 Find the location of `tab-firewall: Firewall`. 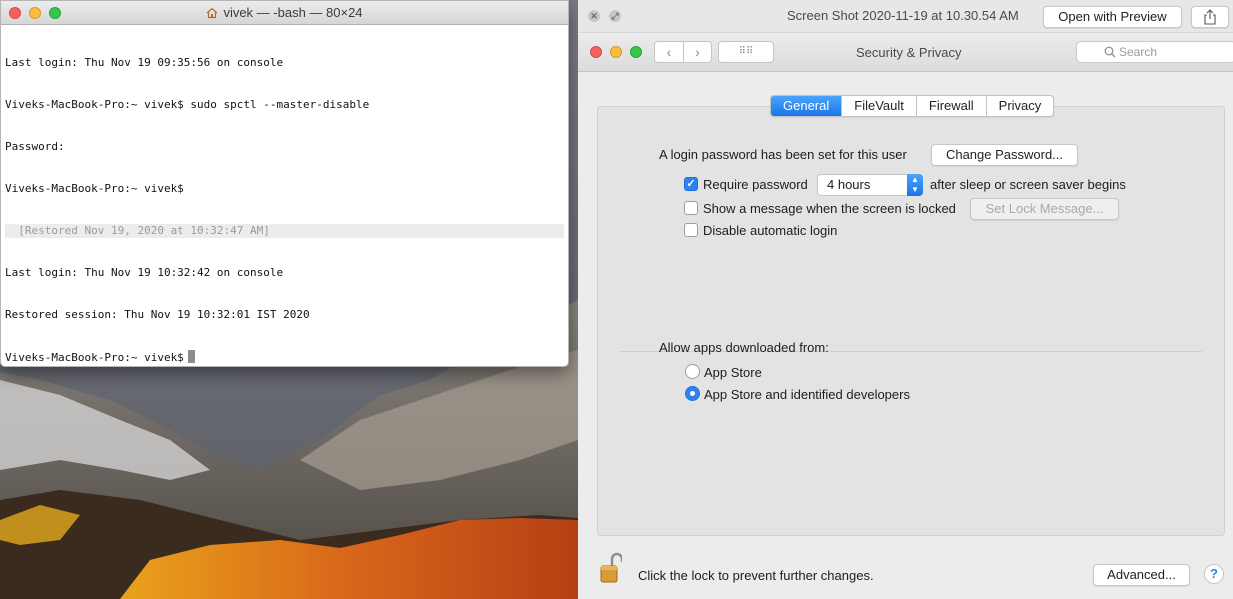

tab-firewall: Firewall is located at coordinates (950, 106).